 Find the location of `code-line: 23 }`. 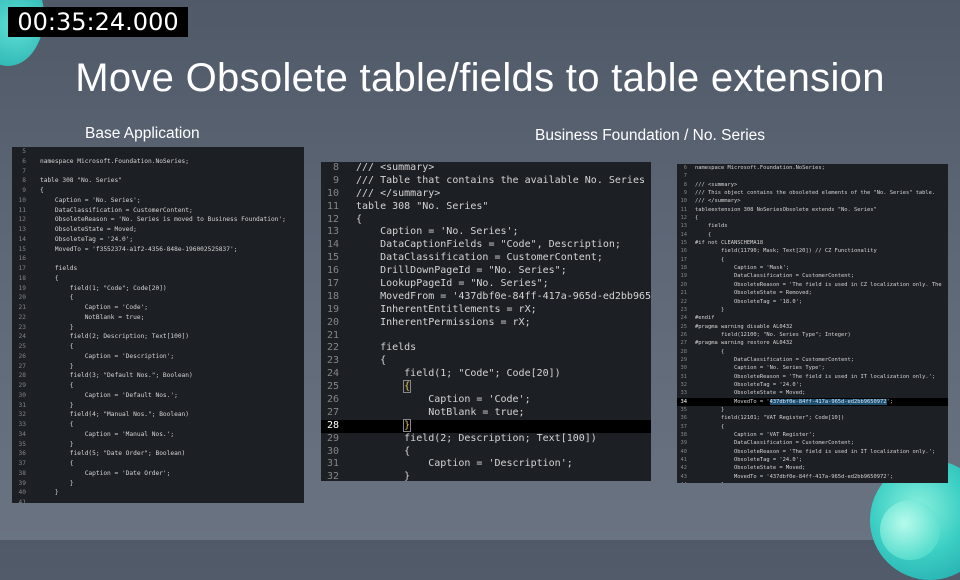

code-line: 23 } is located at coordinates (158, 328).